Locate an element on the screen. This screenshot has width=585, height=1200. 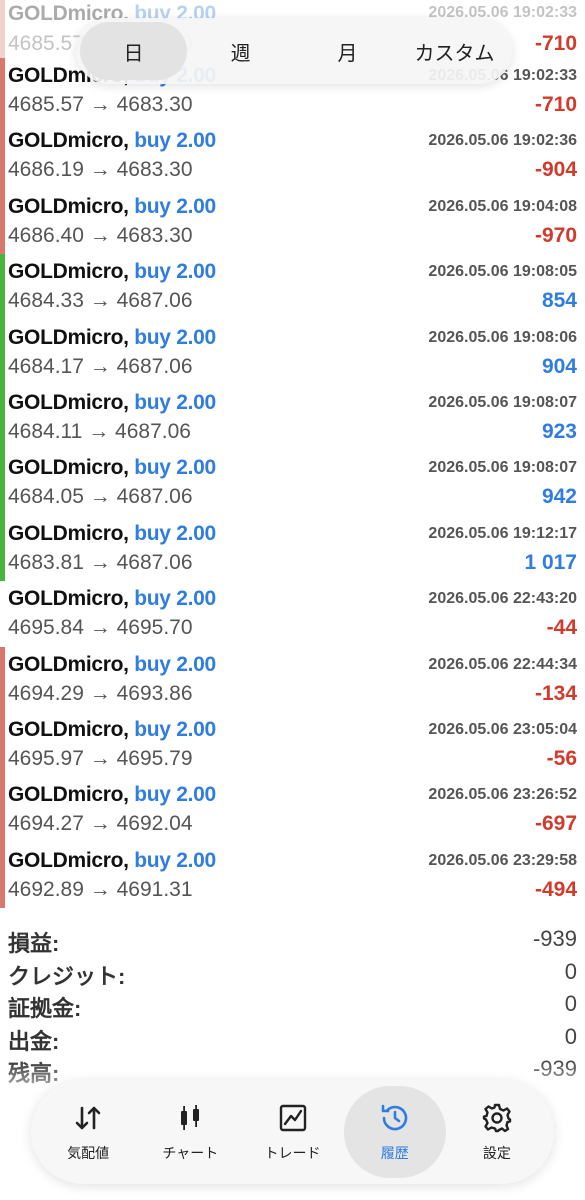
open-price: 4686.19 is located at coordinates (46, 170).